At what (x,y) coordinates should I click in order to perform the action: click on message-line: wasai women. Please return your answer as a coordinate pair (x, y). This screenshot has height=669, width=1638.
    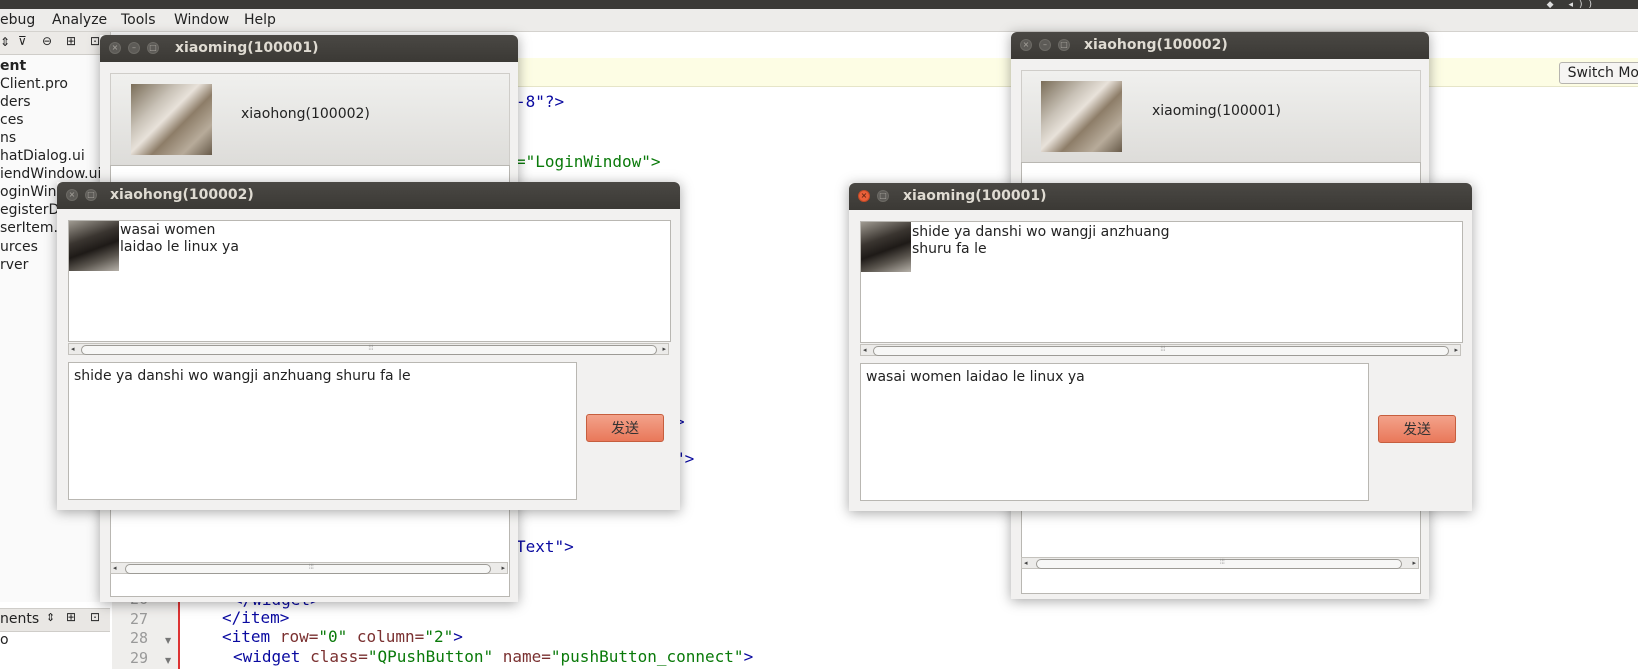
    Looking at the image, I should click on (168, 230).